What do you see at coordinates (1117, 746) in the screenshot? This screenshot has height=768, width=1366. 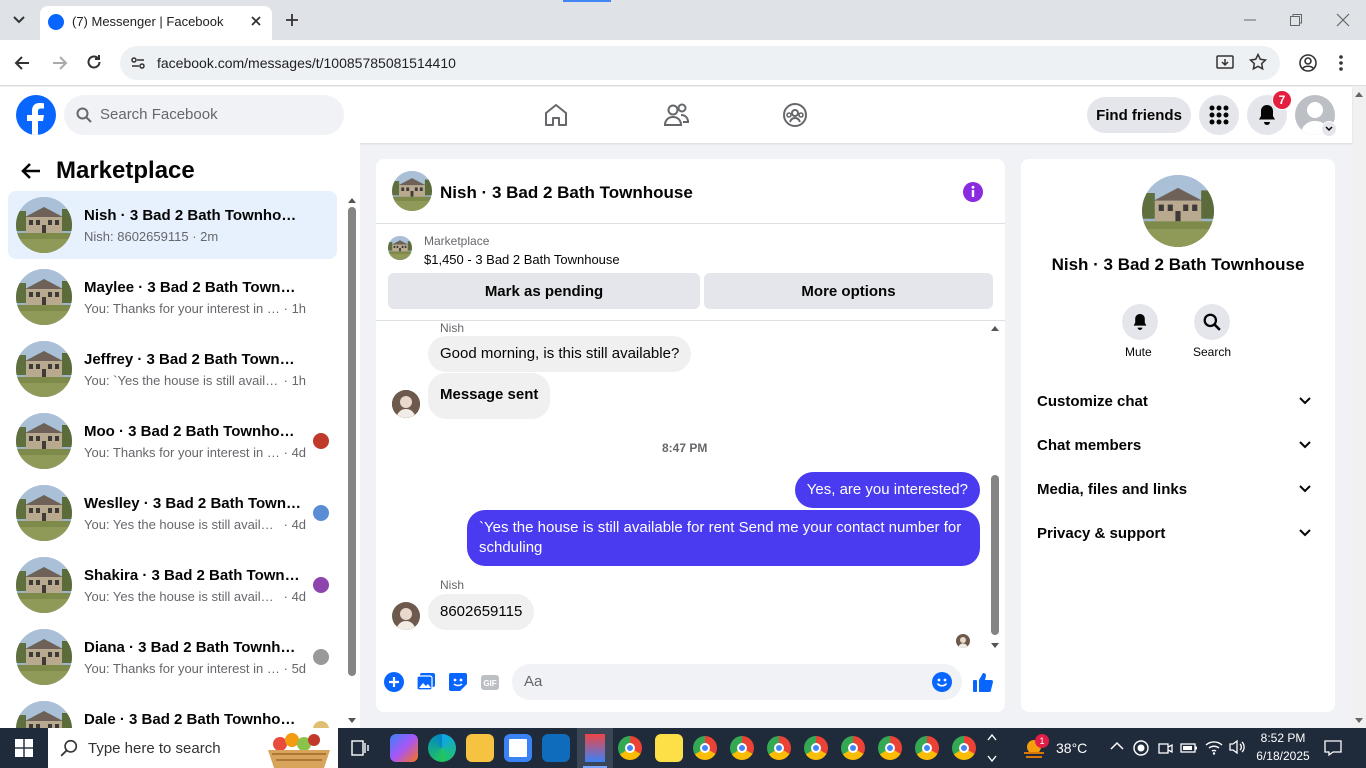 I see `tray-chevron-icon` at bounding box center [1117, 746].